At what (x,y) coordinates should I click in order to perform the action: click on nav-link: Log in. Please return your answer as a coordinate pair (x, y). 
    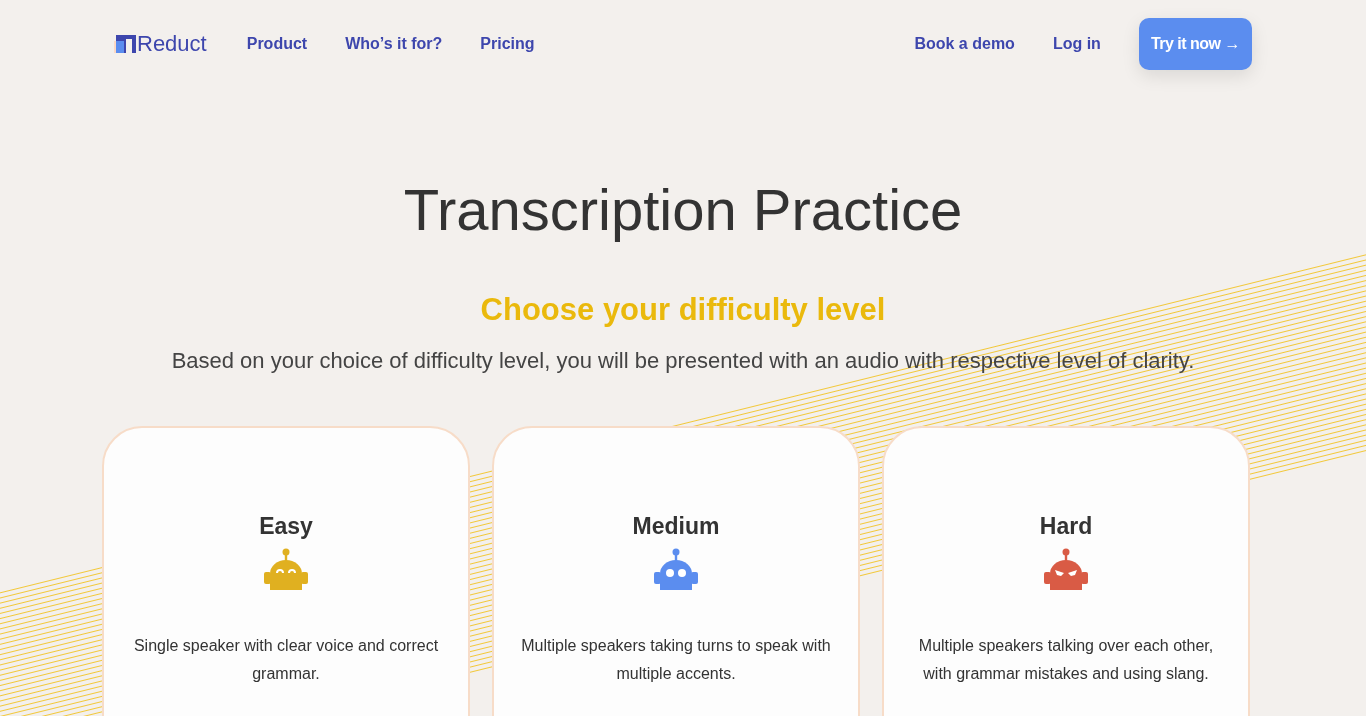
    Looking at the image, I should click on (1076, 44).